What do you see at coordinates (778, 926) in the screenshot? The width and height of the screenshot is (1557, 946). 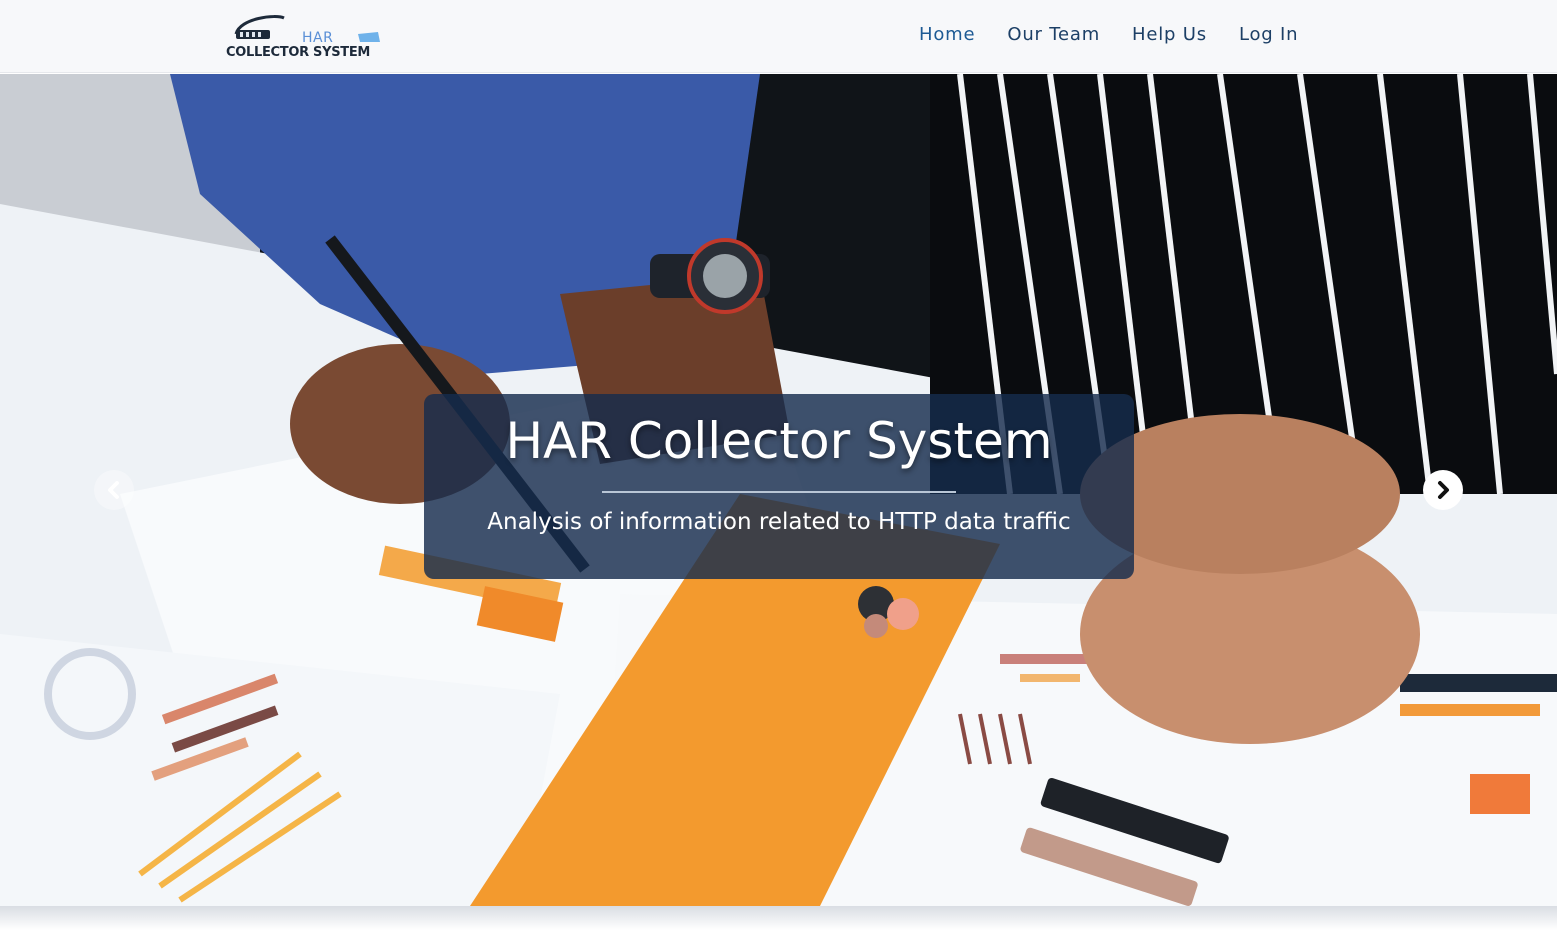 I see `hero-bottom-shadow` at bounding box center [778, 926].